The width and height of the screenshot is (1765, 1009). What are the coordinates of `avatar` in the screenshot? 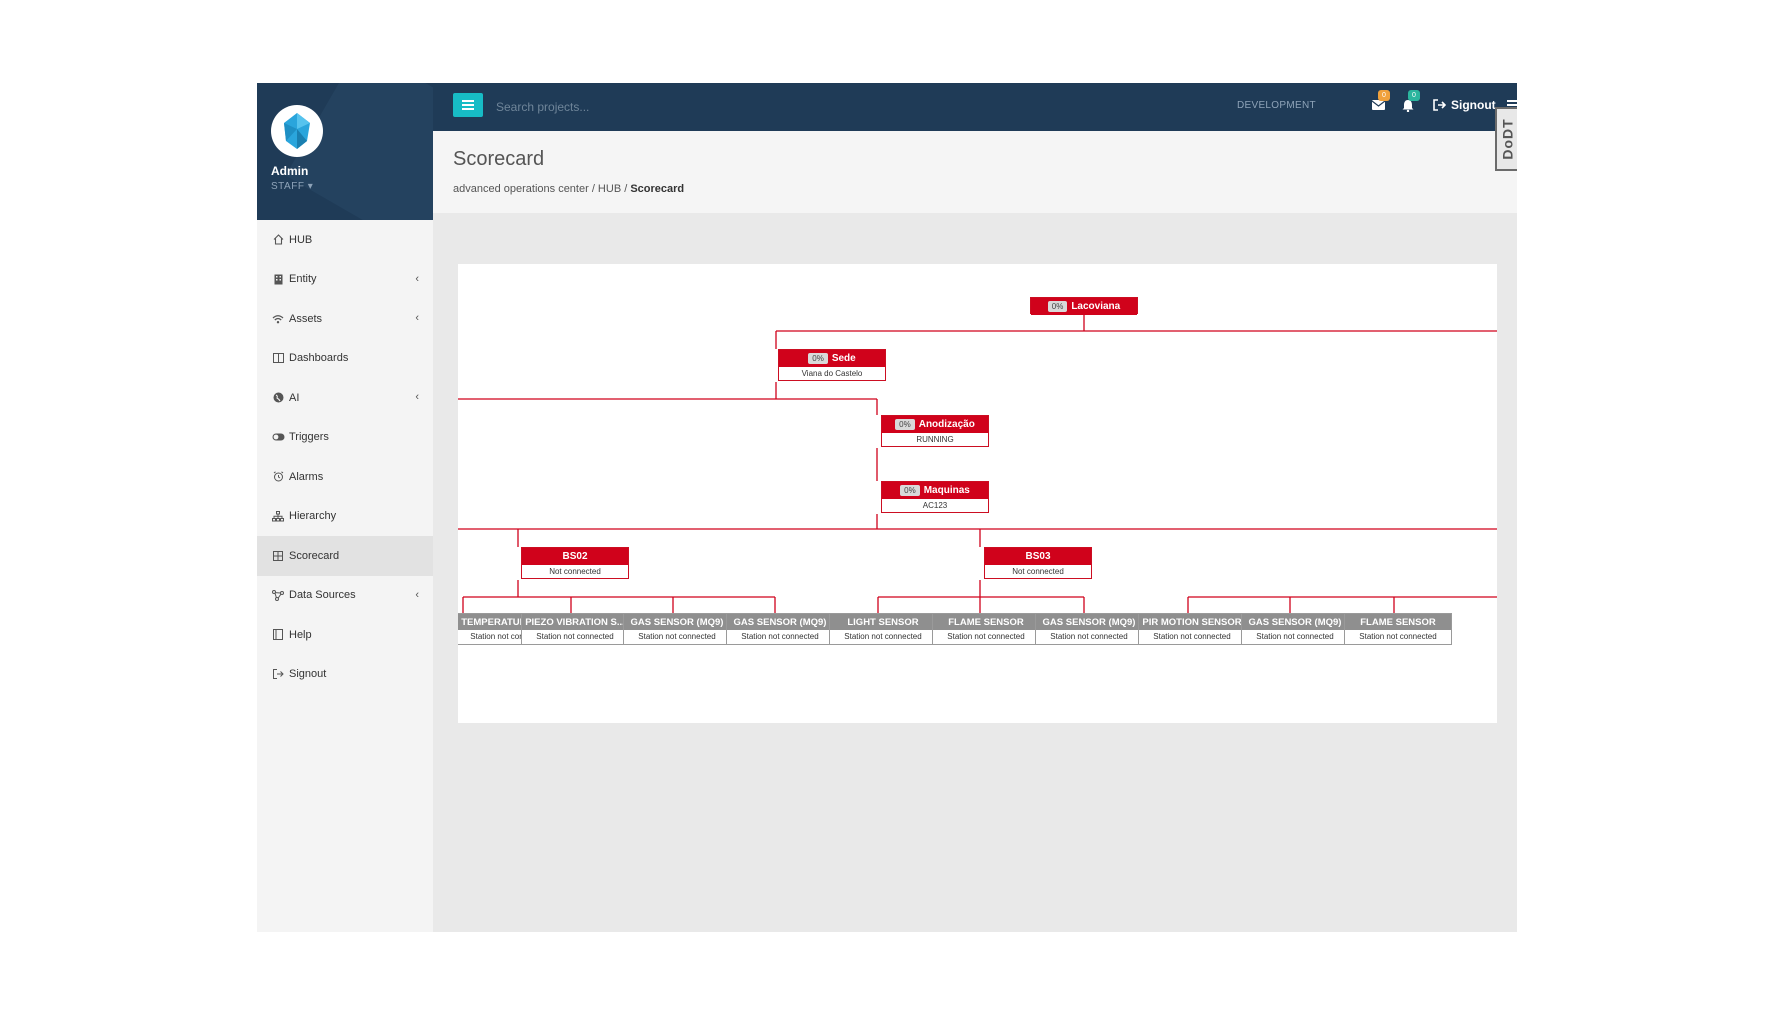 It's located at (297, 131).